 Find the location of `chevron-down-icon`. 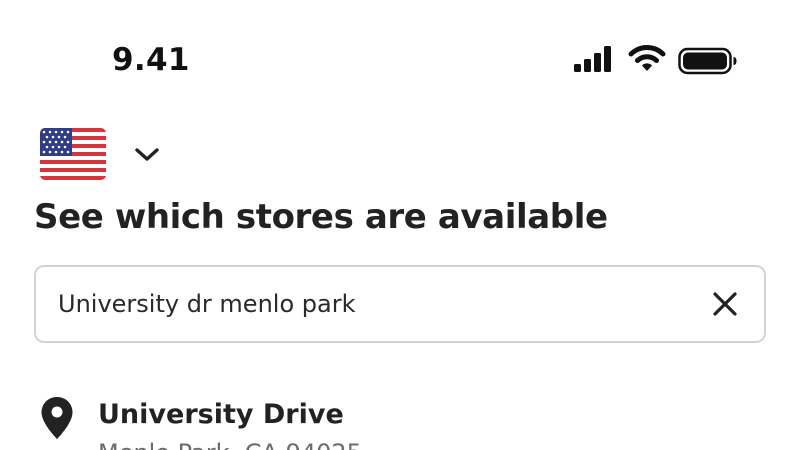

chevron-down-icon is located at coordinates (147, 154).